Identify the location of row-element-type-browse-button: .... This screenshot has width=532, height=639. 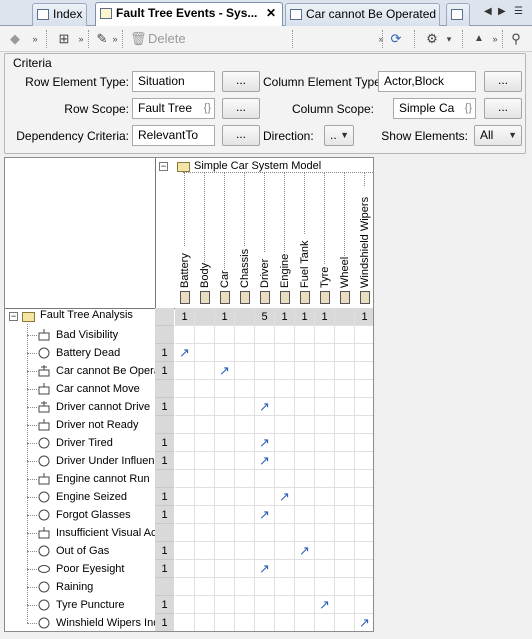
(241, 81).